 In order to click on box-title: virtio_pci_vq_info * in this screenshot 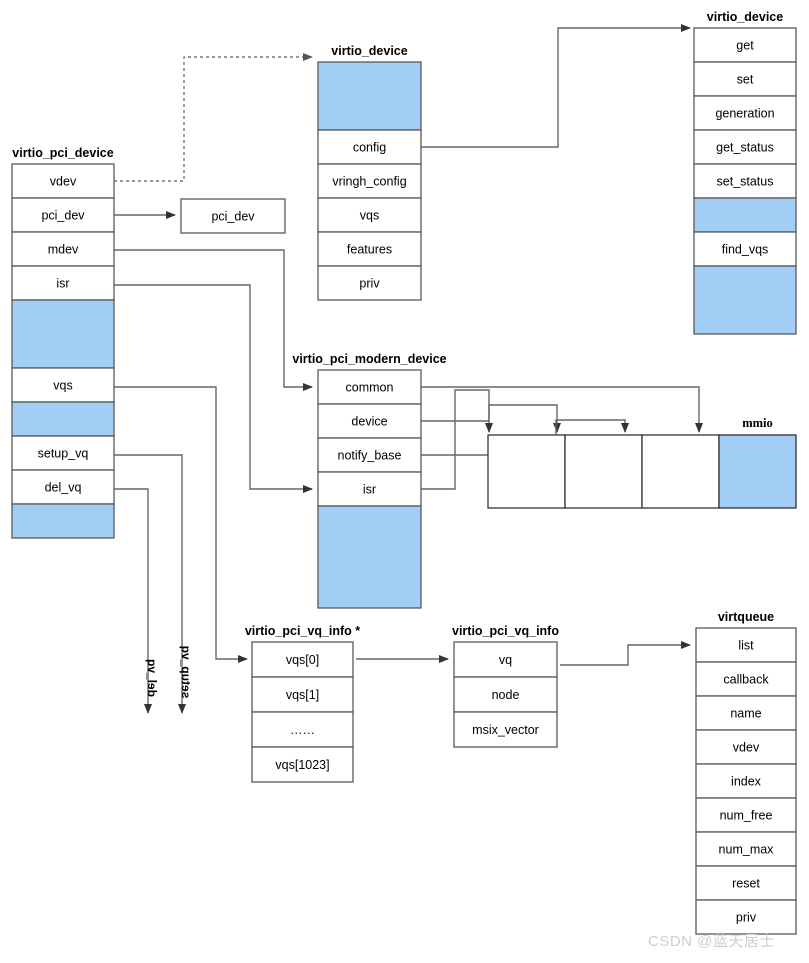, I will do `click(302, 631)`.